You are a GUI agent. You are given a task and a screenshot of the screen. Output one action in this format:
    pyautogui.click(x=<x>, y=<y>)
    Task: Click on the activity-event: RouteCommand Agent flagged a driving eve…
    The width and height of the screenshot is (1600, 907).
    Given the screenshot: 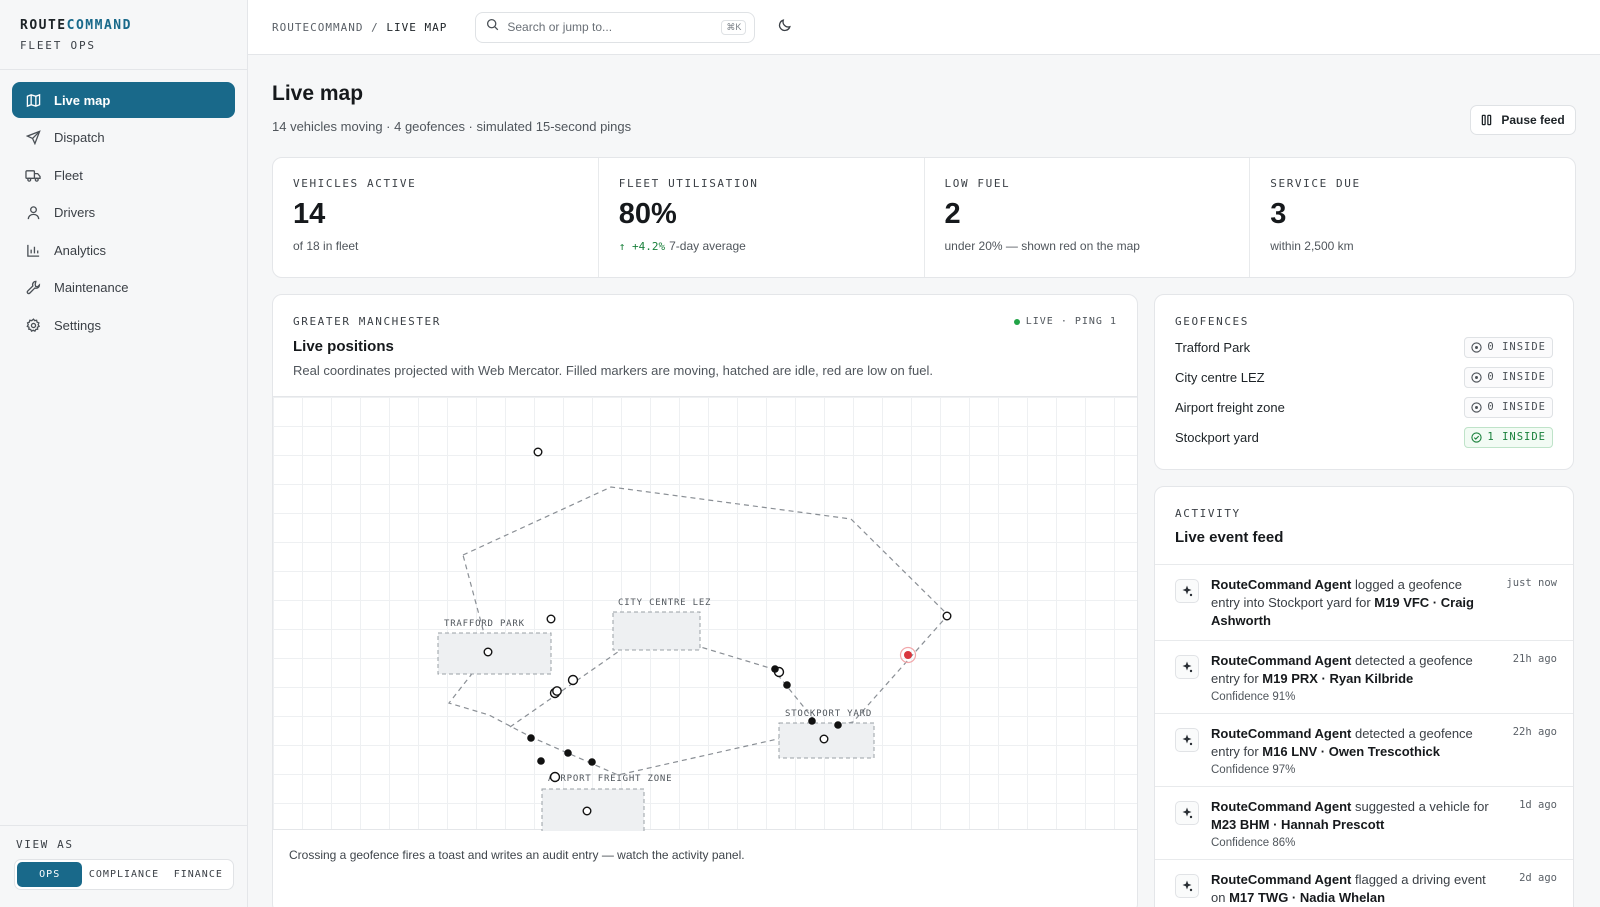 What is the action you would take?
    pyautogui.click(x=1364, y=883)
    